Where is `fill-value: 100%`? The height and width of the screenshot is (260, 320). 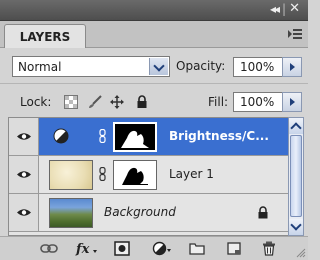 fill-value: 100% is located at coordinates (257, 102).